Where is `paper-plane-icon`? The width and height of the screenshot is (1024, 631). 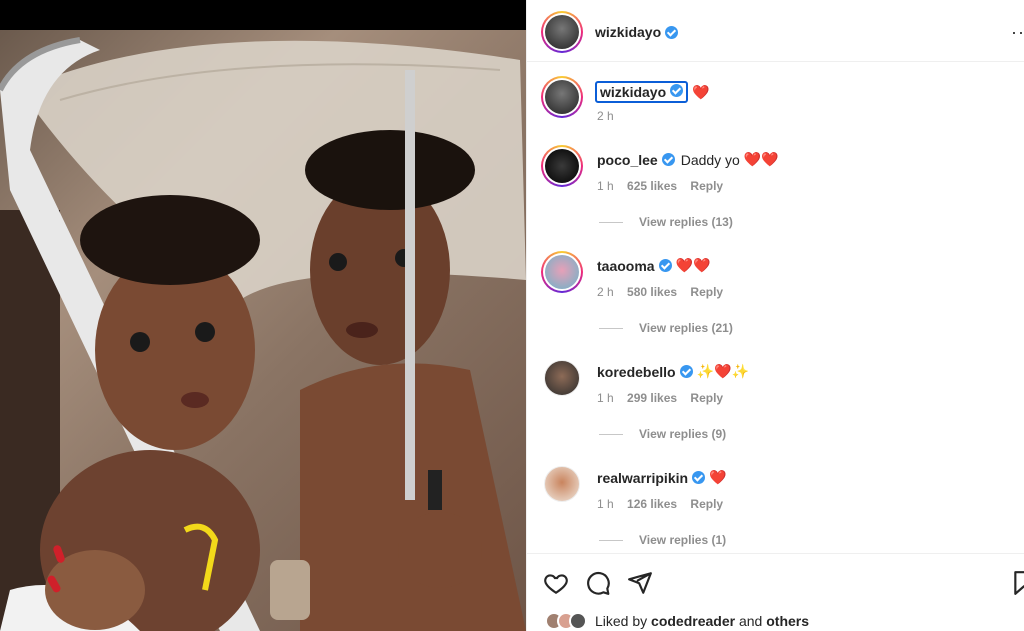
paper-plane-icon is located at coordinates (640, 583).